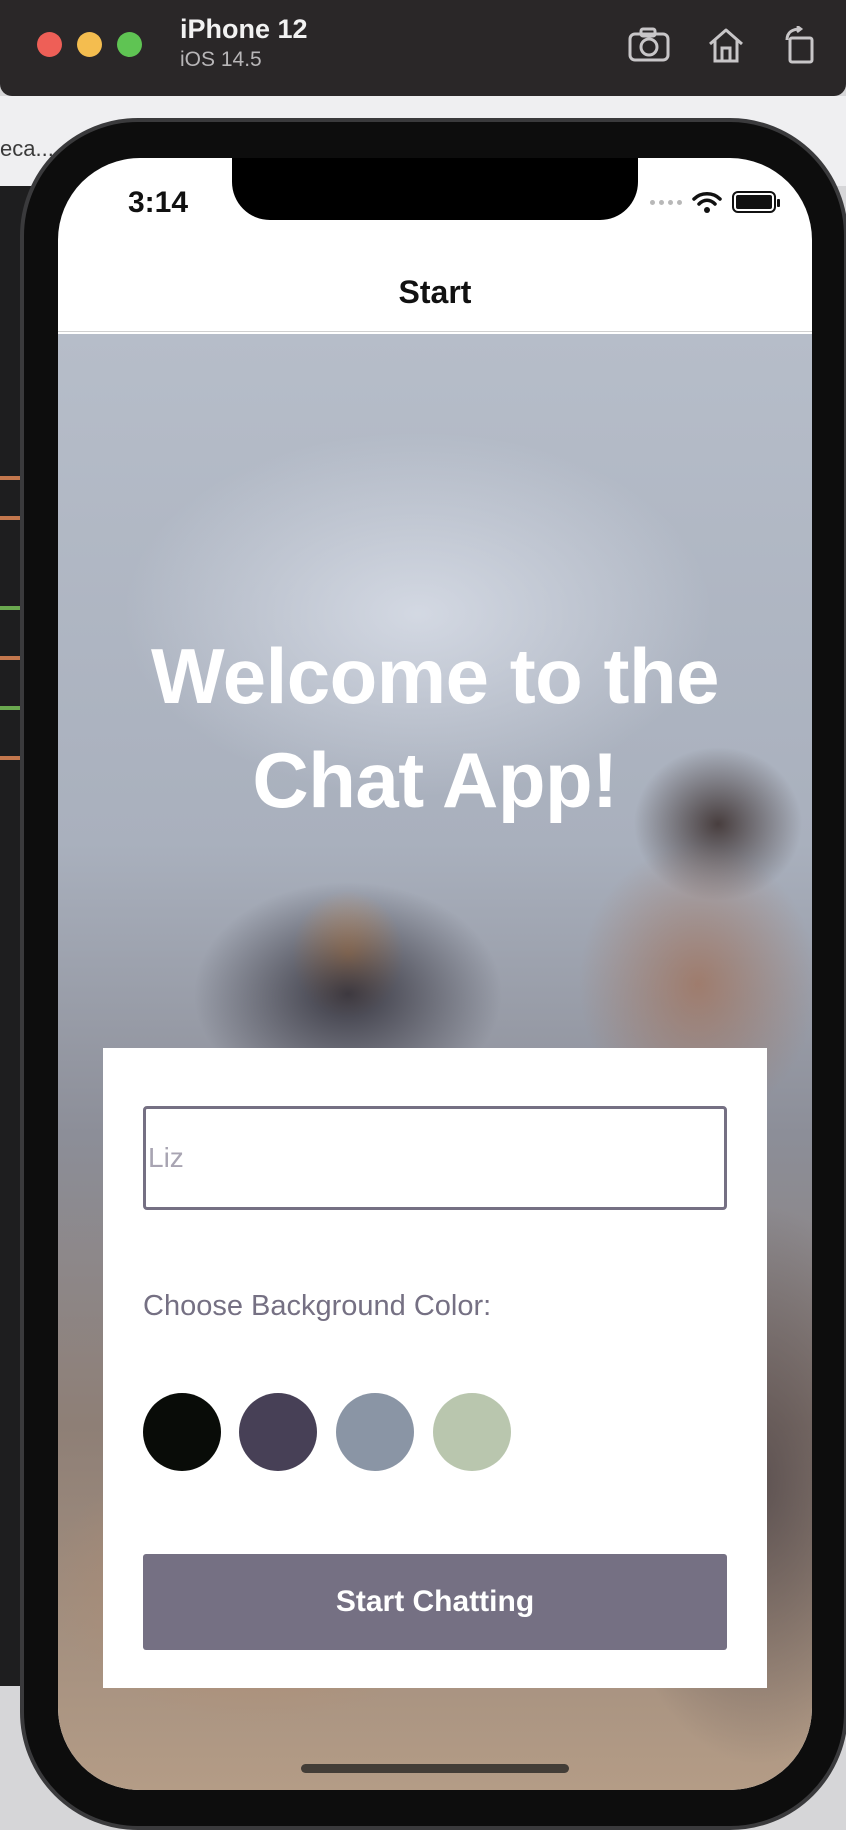 The image size is (846, 1830). I want to click on device-name: iPhone 12, so click(244, 29).